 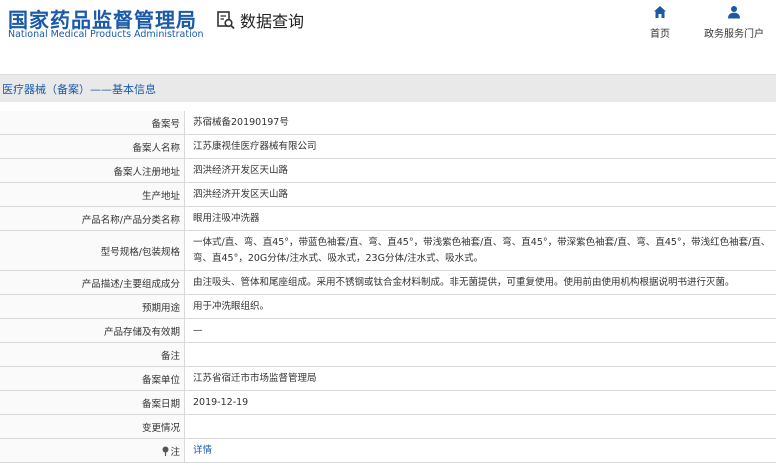 I want to click on data-query-link: 数据查询, so click(x=260, y=20).